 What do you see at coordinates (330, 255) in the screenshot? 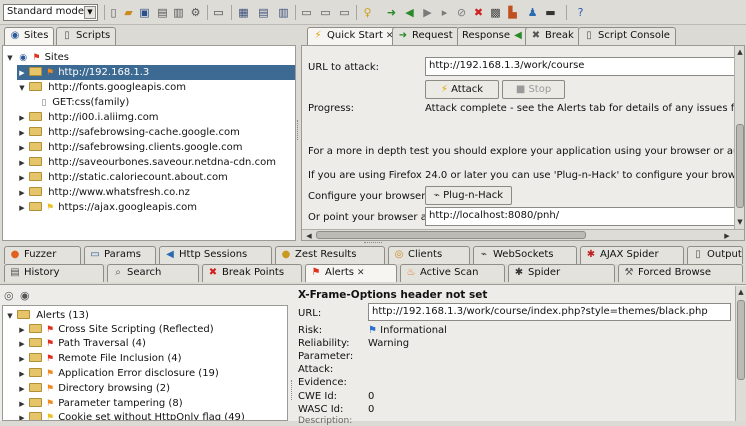
I see `tab-zest-results: ● Zest Results` at bounding box center [330, 255].